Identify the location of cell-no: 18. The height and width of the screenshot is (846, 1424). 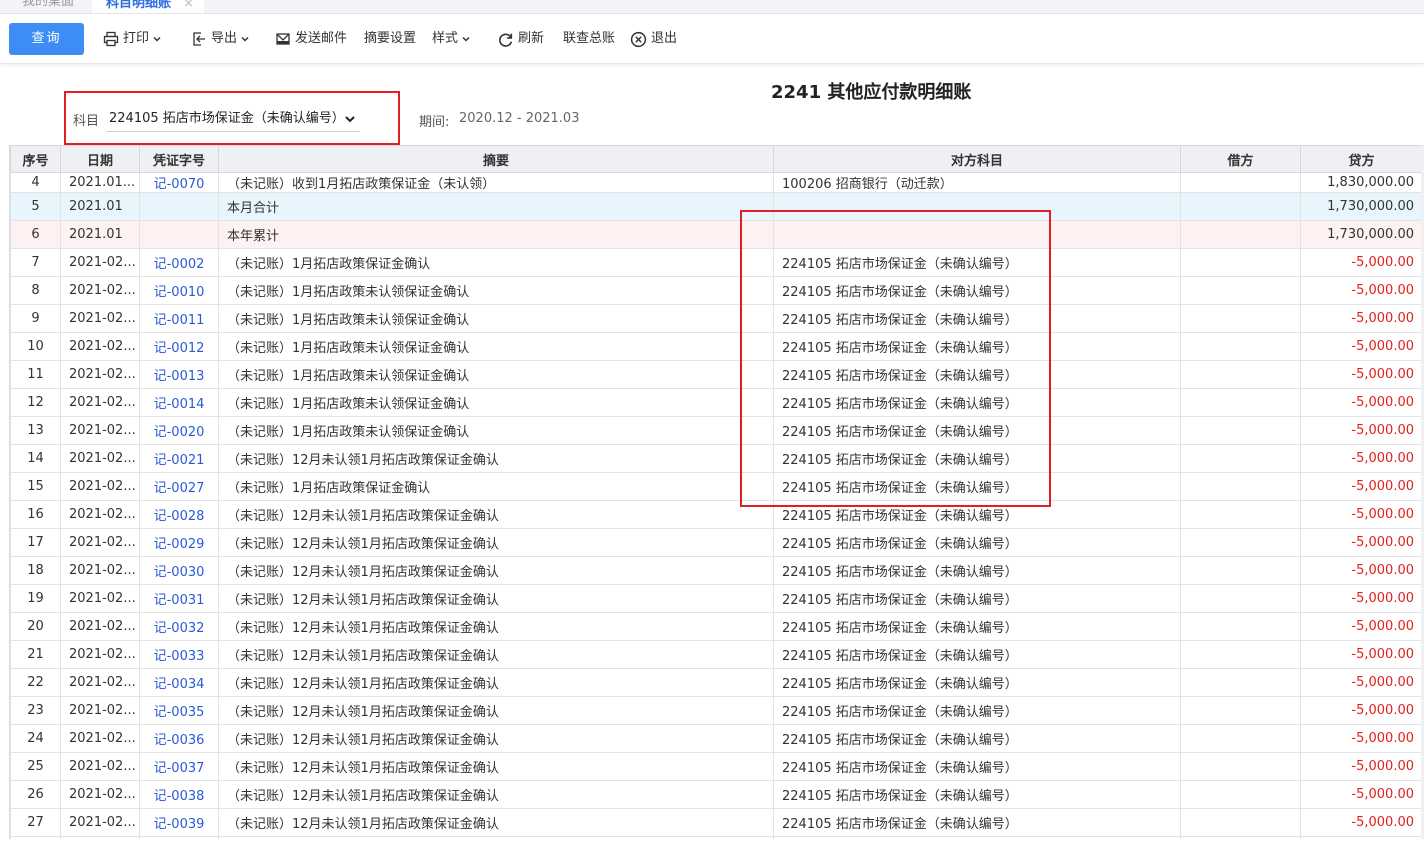
(35, 570).